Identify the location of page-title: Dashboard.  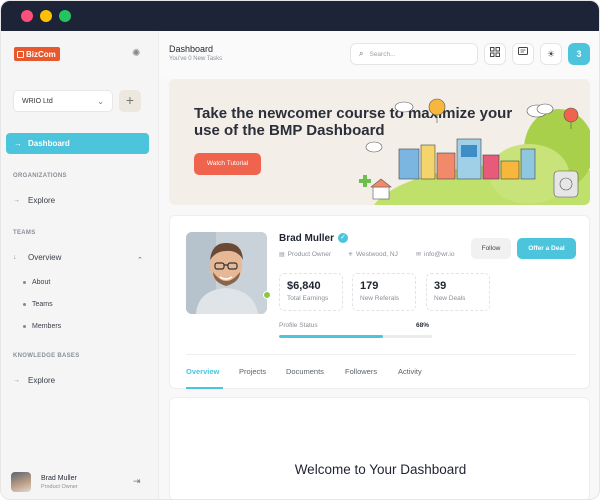
(191, 49).